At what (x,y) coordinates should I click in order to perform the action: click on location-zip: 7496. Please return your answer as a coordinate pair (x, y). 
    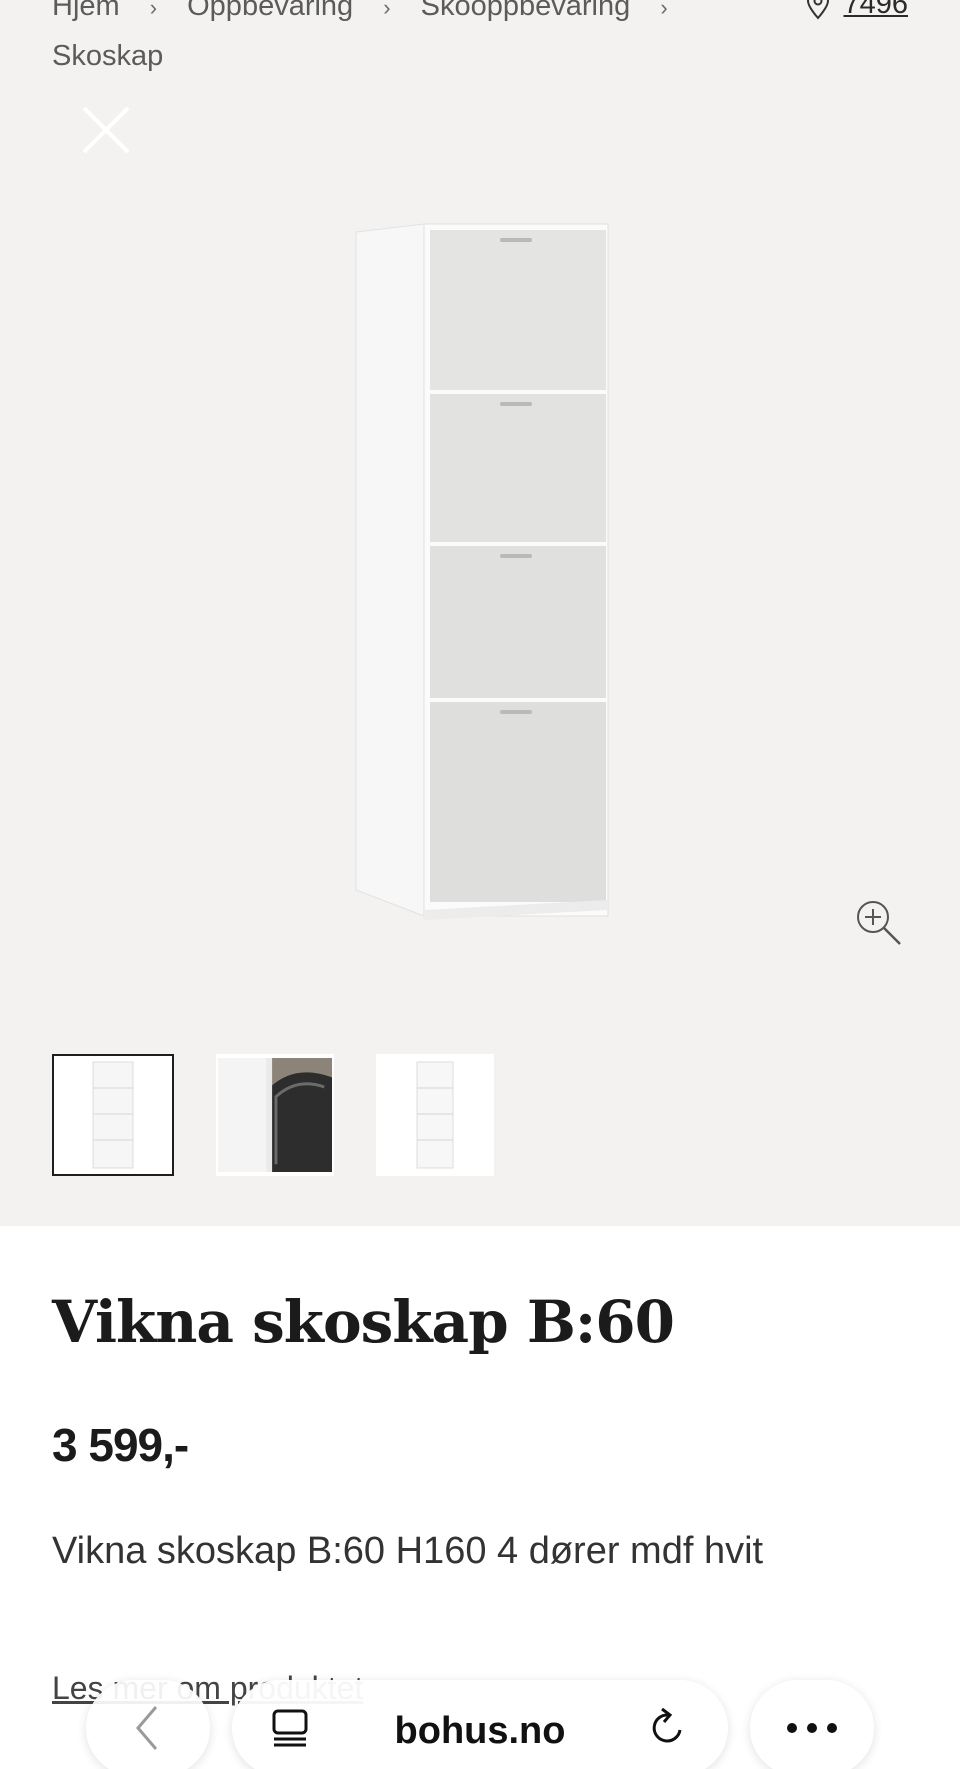
    Looking at the image, I should click on (875, 10).